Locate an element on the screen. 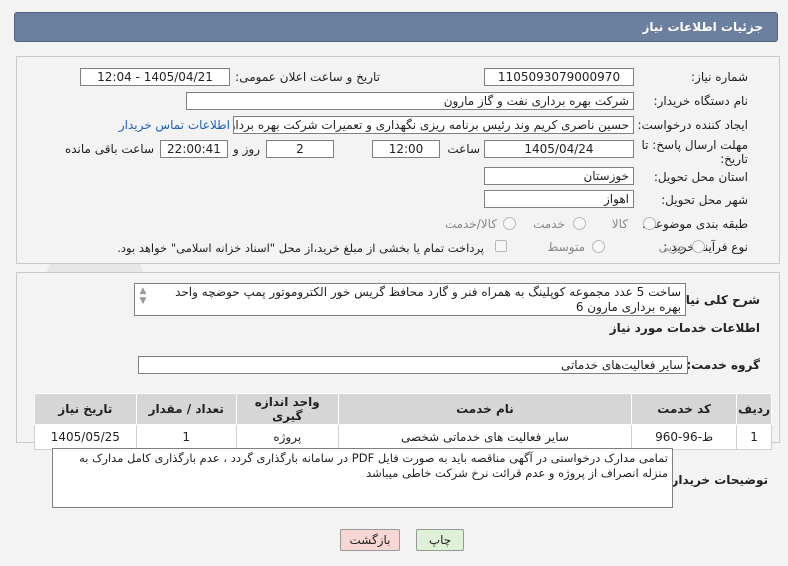  deadline-date-field: 1405/04/24 is located at coordinates (559, 149).